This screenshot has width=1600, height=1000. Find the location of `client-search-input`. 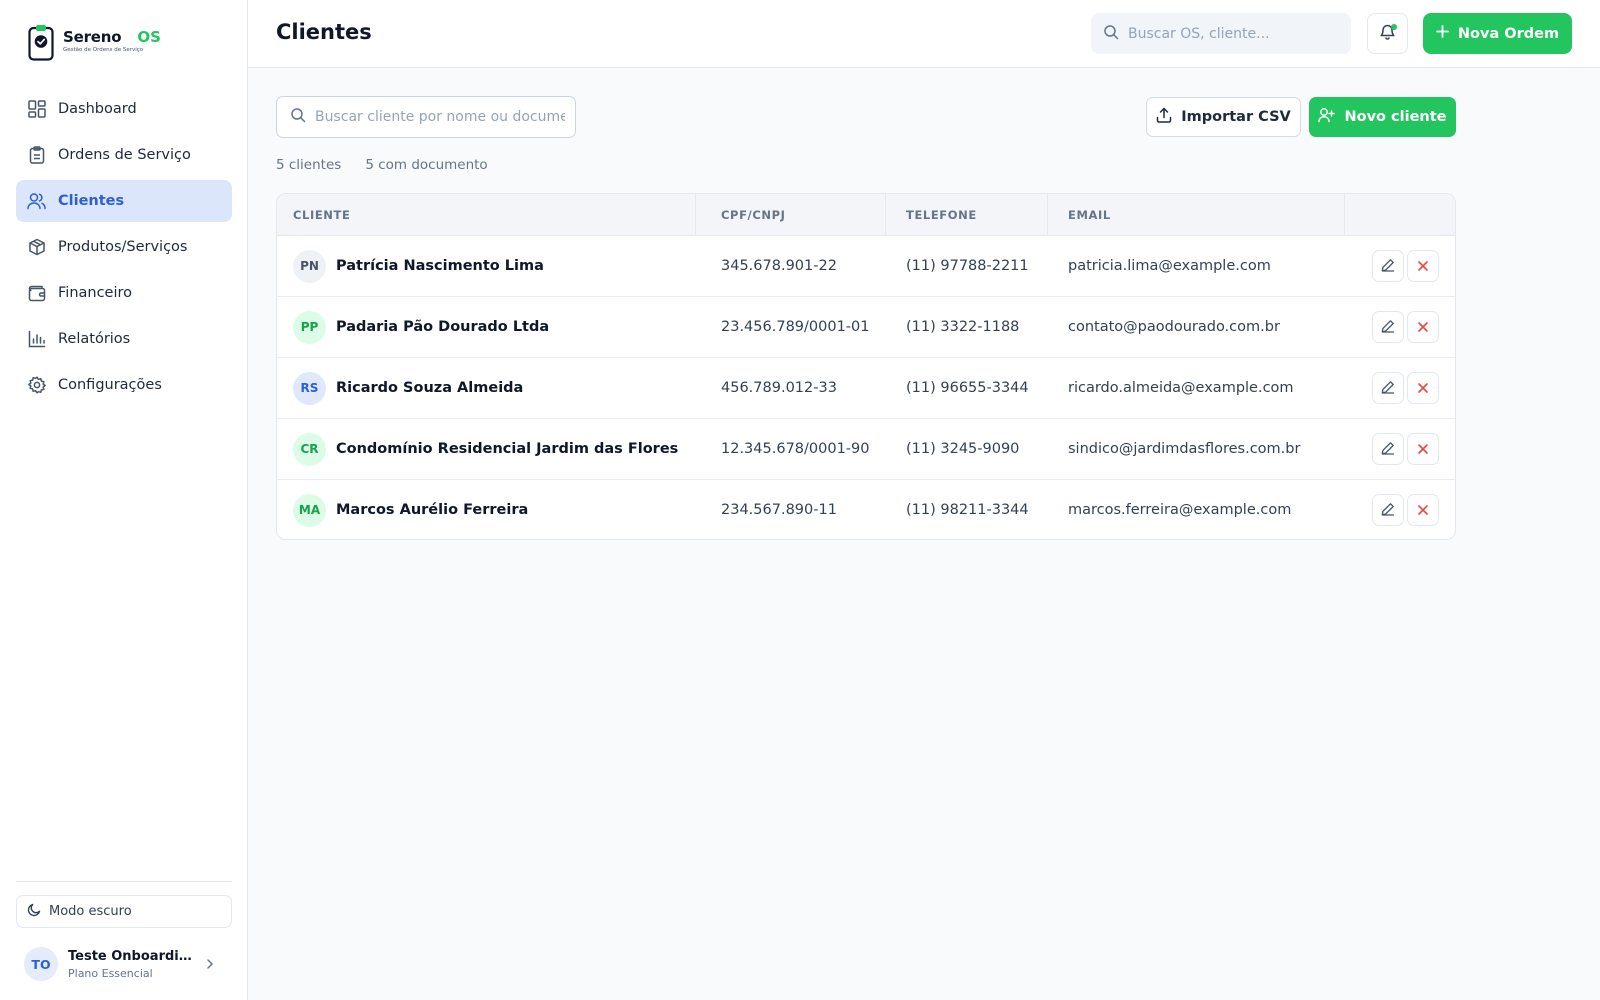

client-search-input is located at coordinates (440, 117).